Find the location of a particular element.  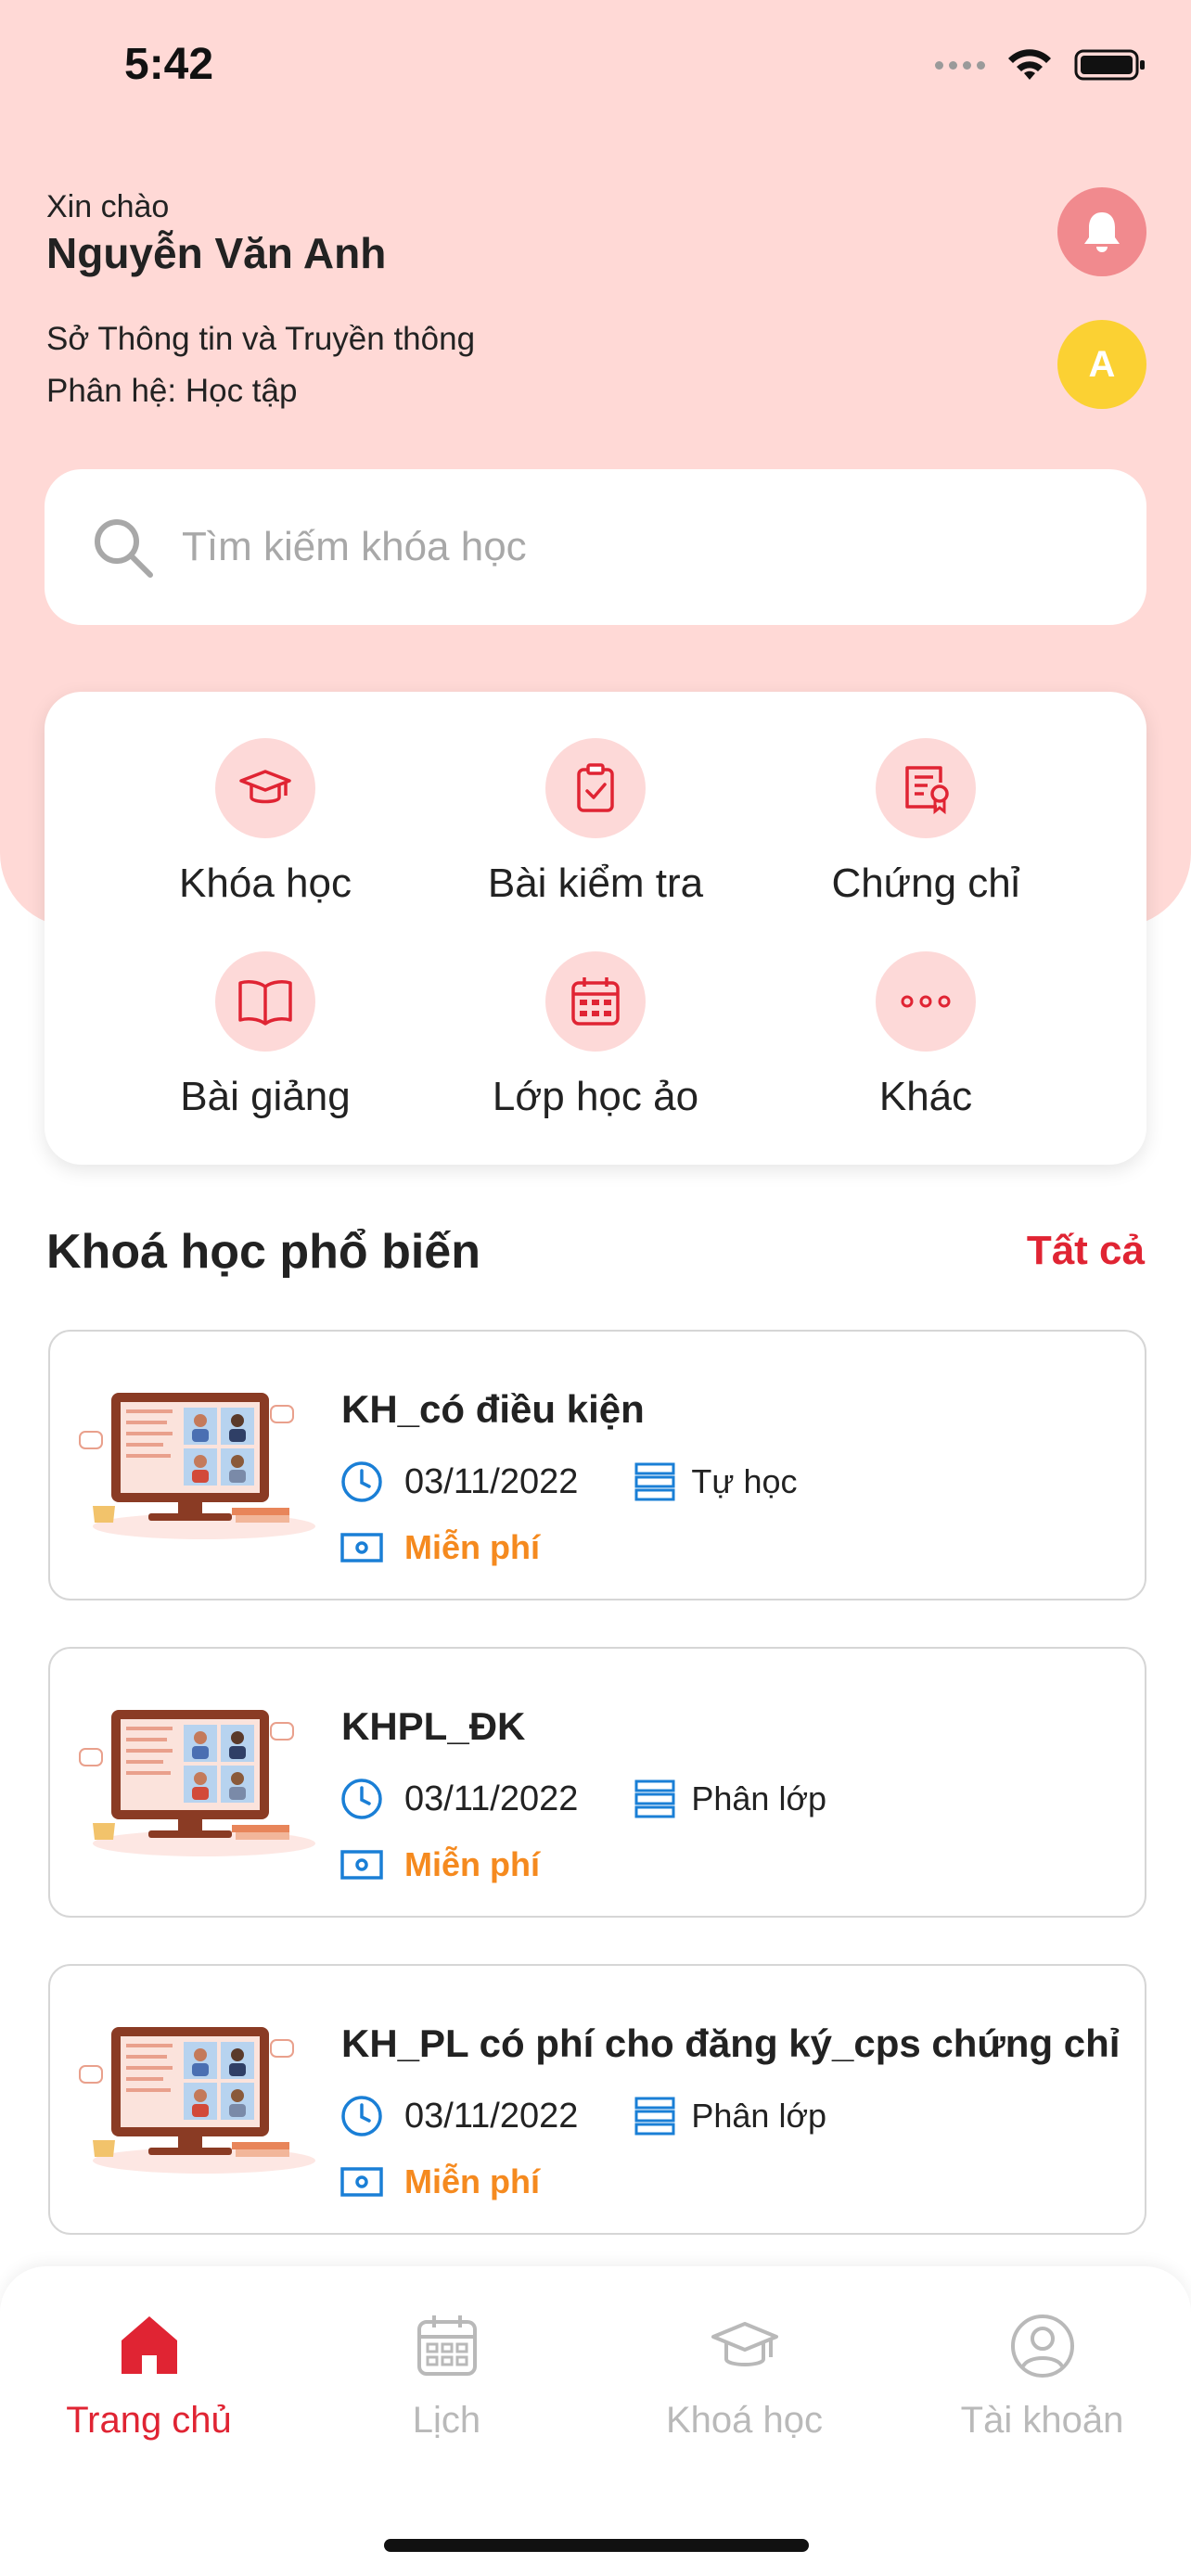

nav-label: Tài khoản is located at coordinates (1042, 2420).